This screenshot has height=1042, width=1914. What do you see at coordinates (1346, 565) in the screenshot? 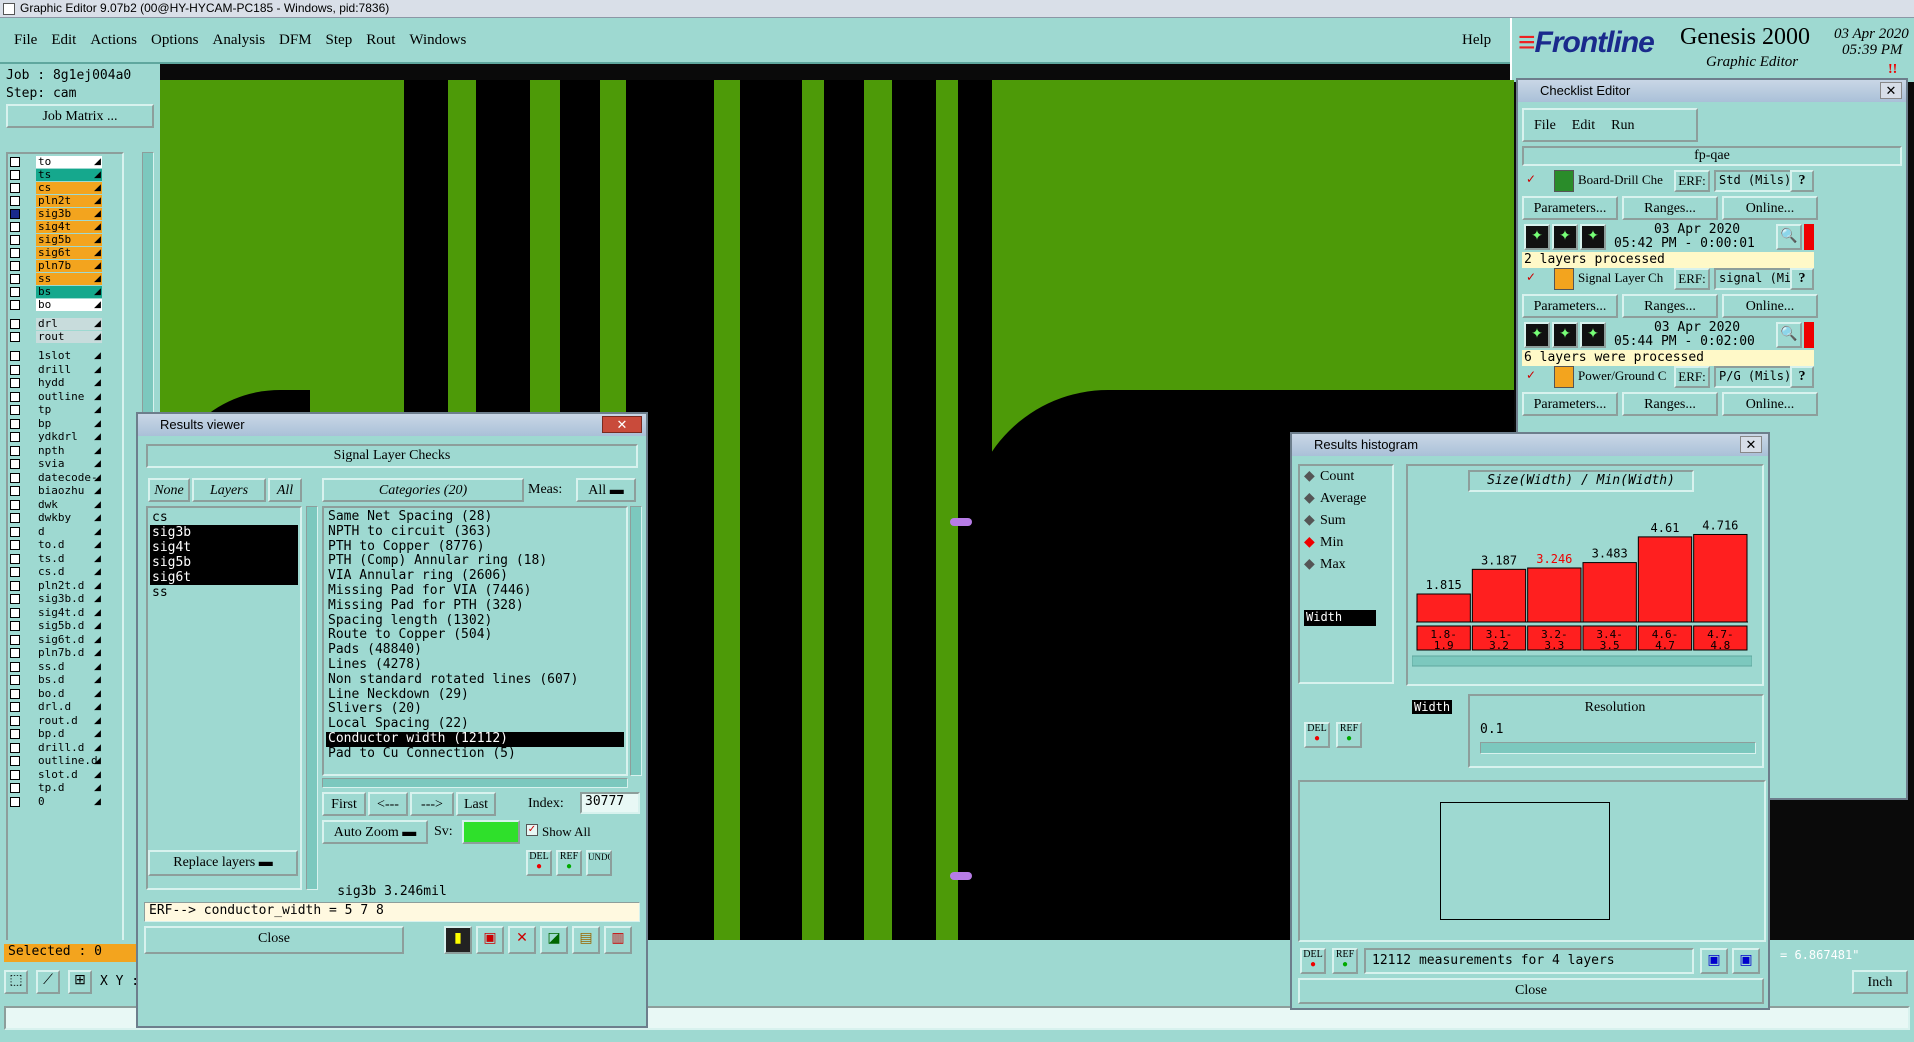
I see `aggregate-option: ◆ Max` at bounding box center [1346, 565].